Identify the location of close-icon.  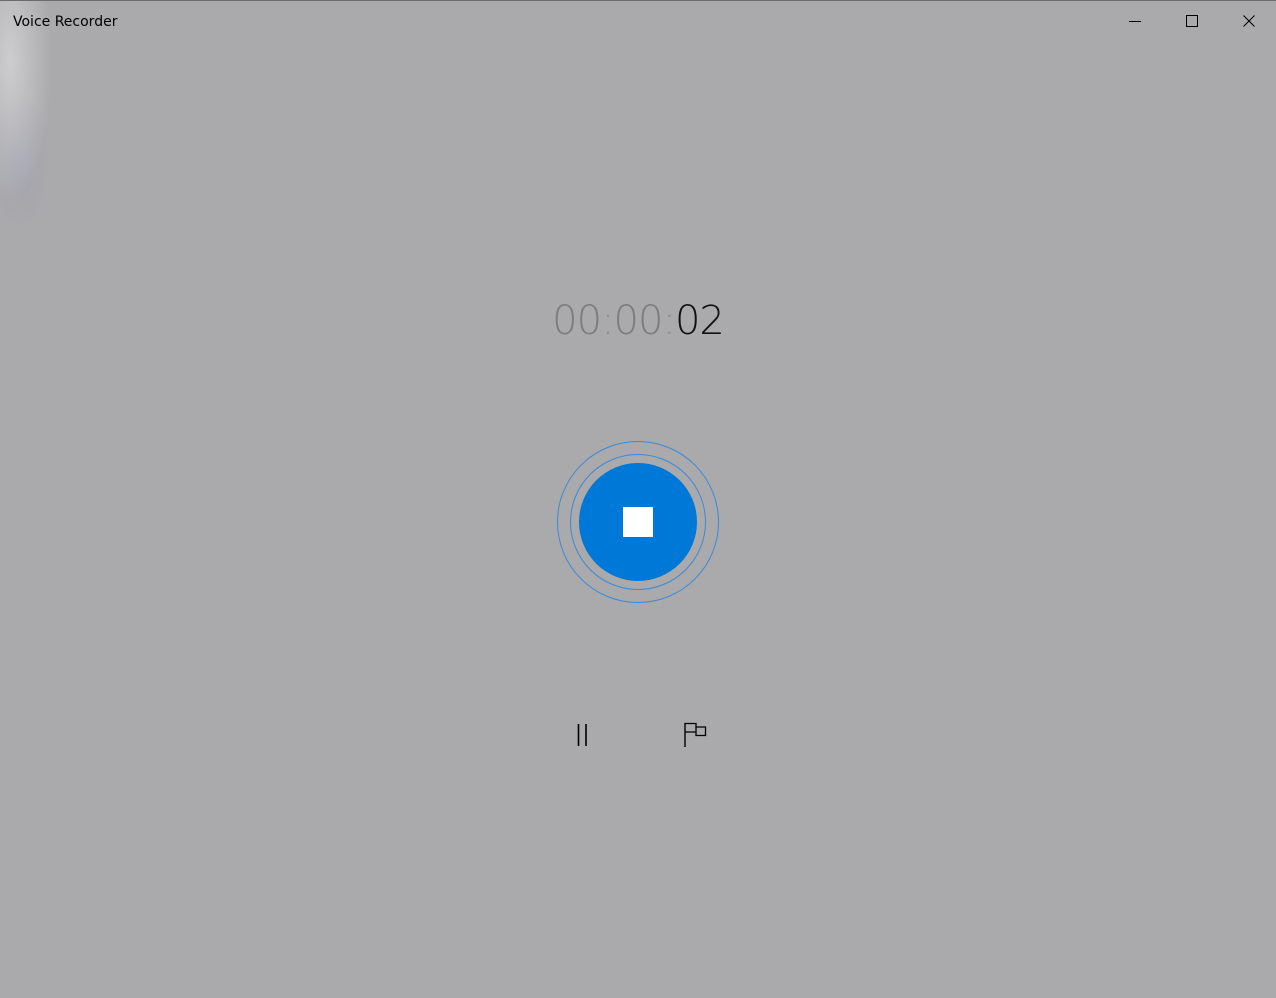
(1248, 21).